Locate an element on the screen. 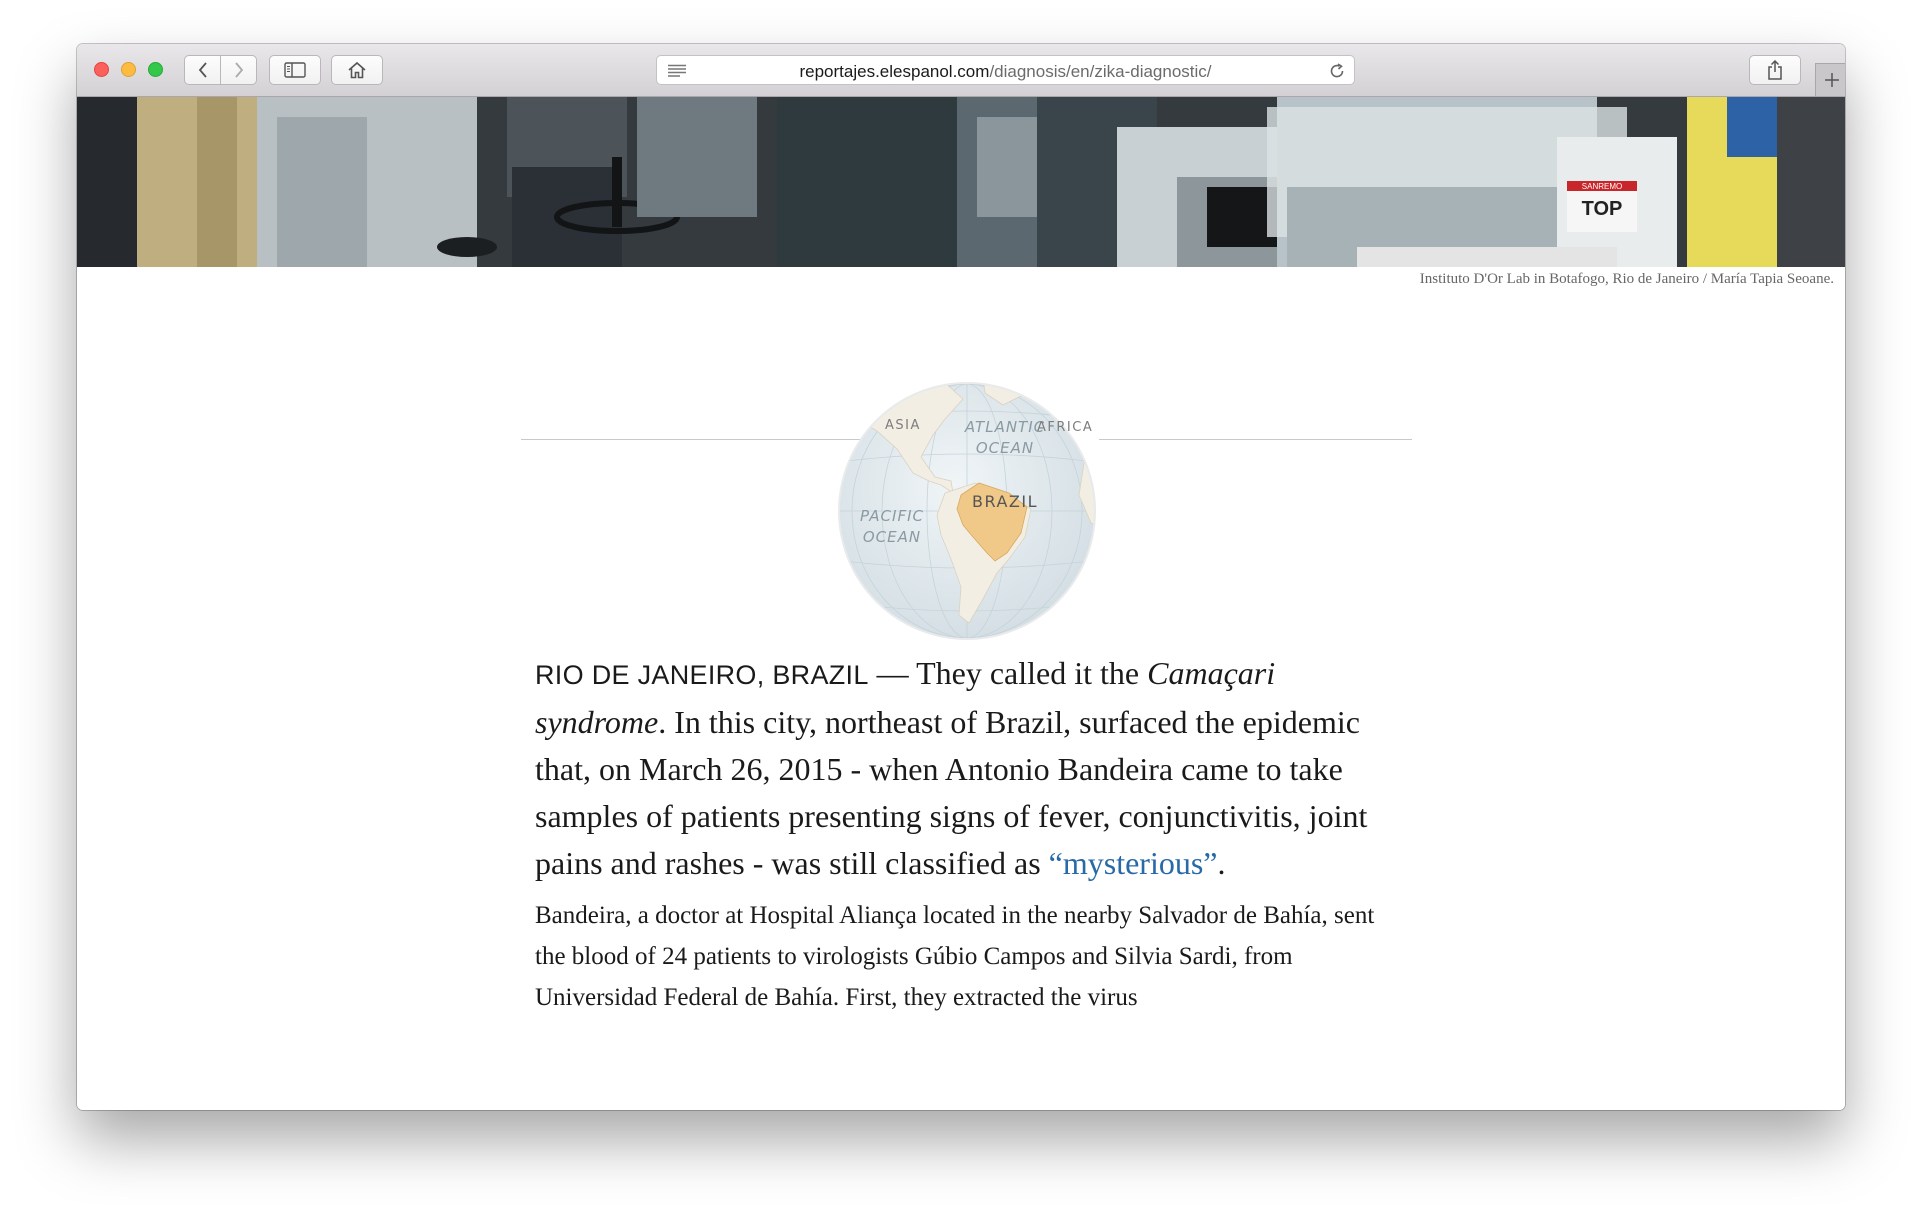  sidebar-toggle-button is located at coordinates (295, 70).